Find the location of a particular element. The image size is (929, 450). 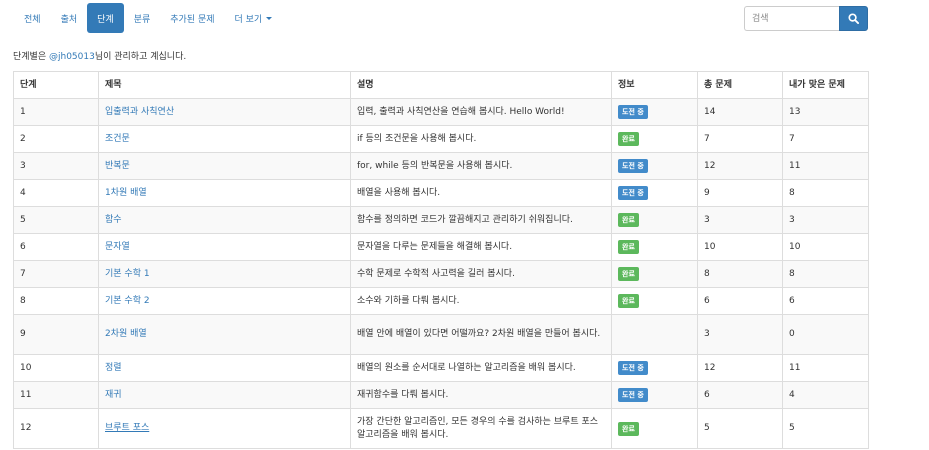

step-title-link: 재귀 is located at coordinates (113, 395).